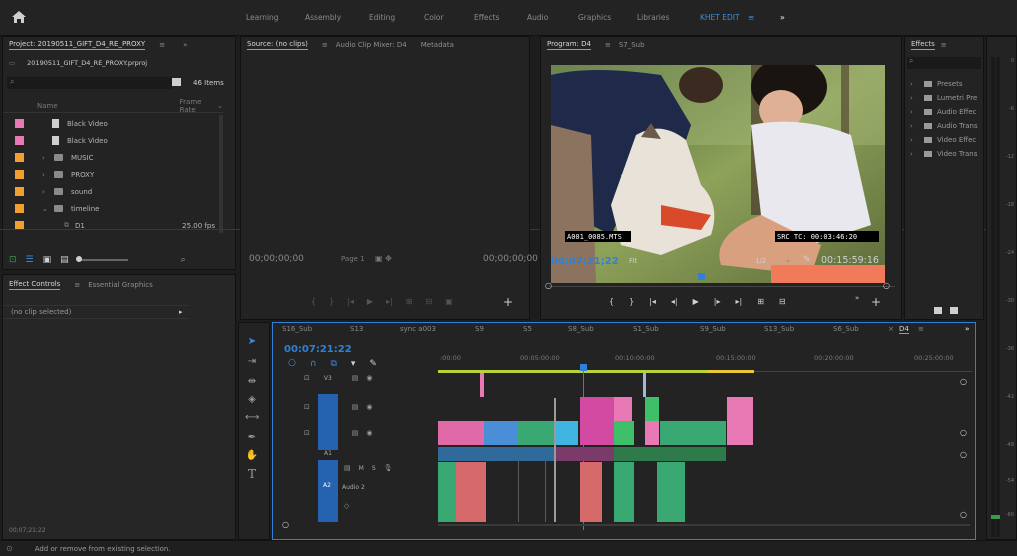 The height and width of the screenshot is (556, 1017). What do you see at coordinates (418, 329) in the screenshot?
I see `sequence-tab: sync a003` at bounding box center [418, 329].